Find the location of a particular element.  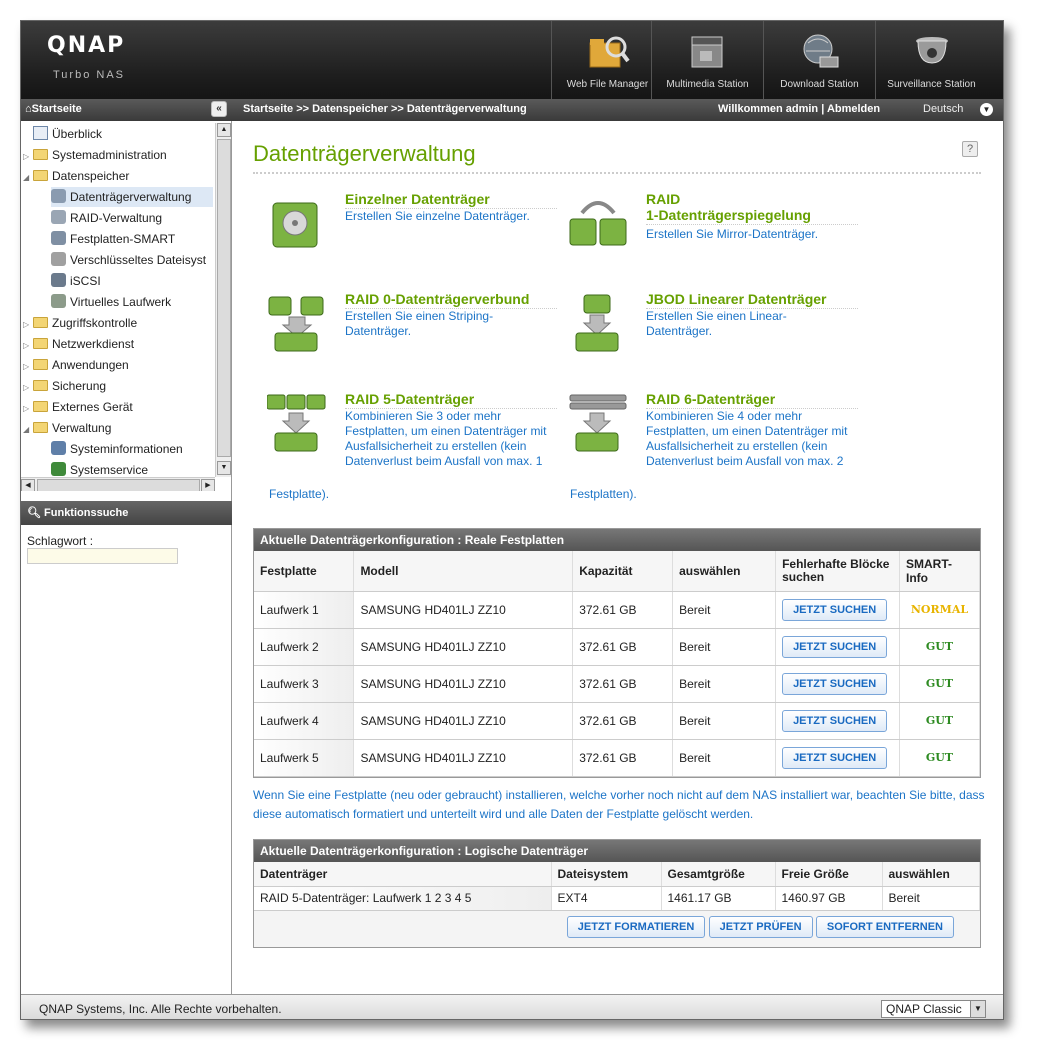

overview-icon is located at coordinates (40, 133).